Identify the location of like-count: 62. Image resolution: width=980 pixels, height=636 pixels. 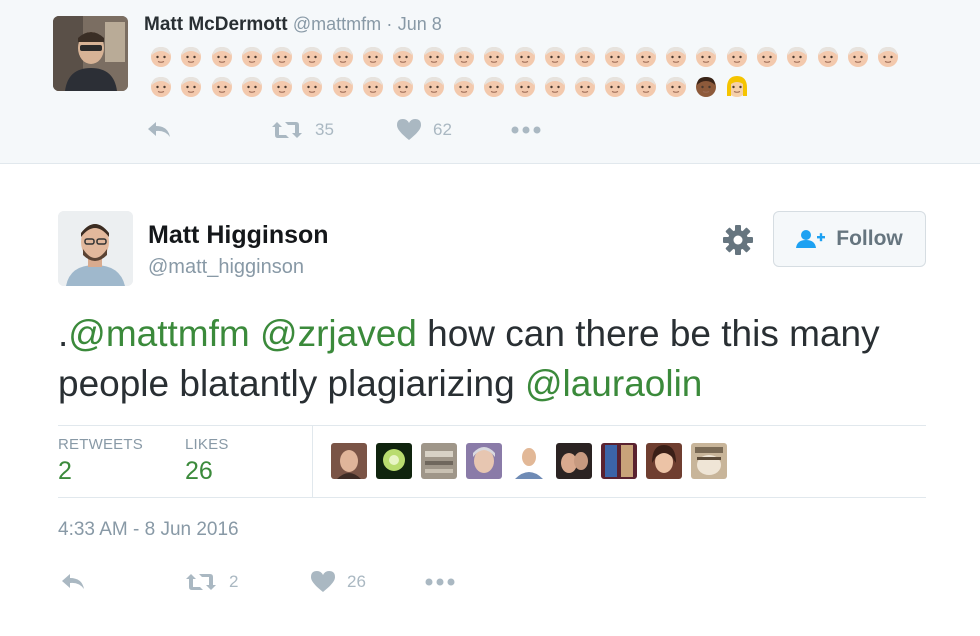
(442, 129).